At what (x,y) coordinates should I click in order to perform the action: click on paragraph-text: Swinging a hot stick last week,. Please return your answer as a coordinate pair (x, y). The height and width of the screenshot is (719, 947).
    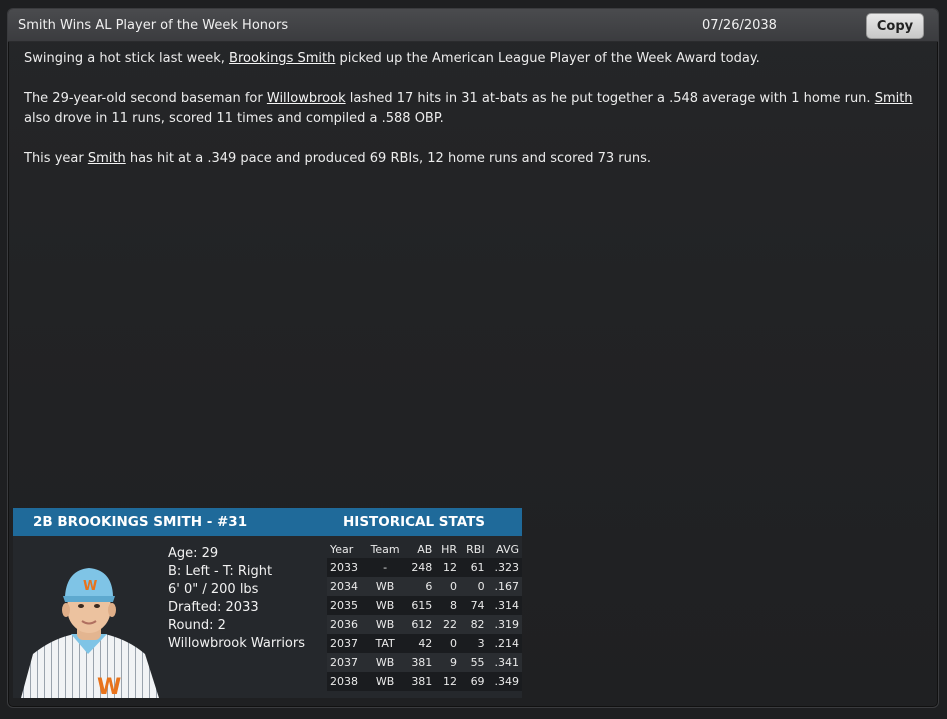
    Looking at the image, I should click on (127, 58).